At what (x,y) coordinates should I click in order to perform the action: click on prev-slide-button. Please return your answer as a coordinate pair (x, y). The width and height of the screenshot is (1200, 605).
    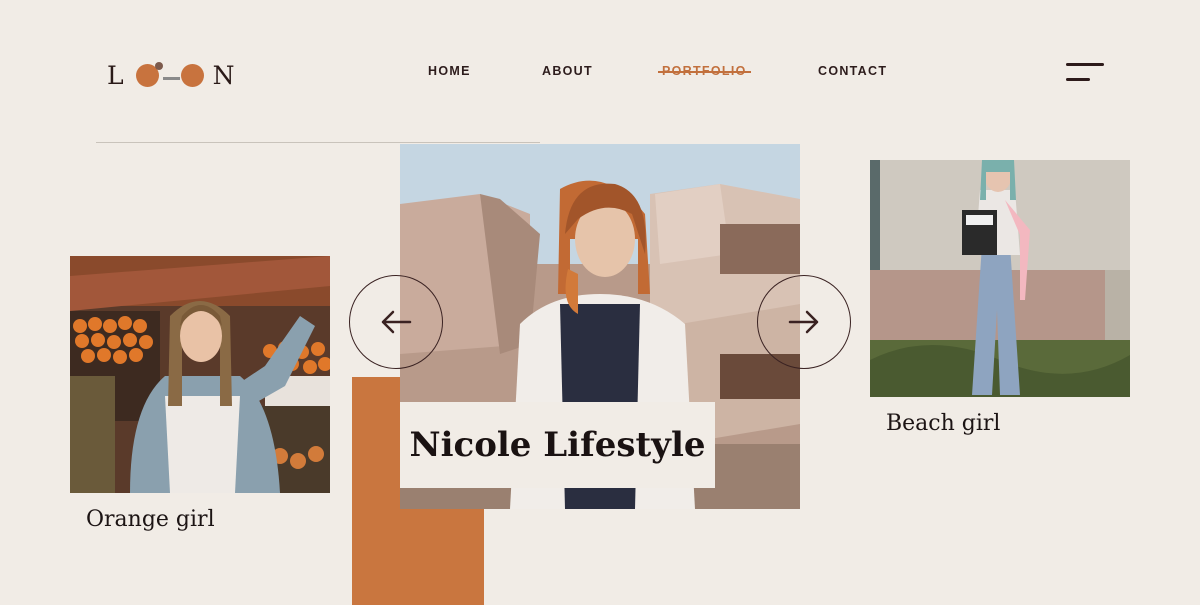
    Looking at the image, I should click on (396, 322).